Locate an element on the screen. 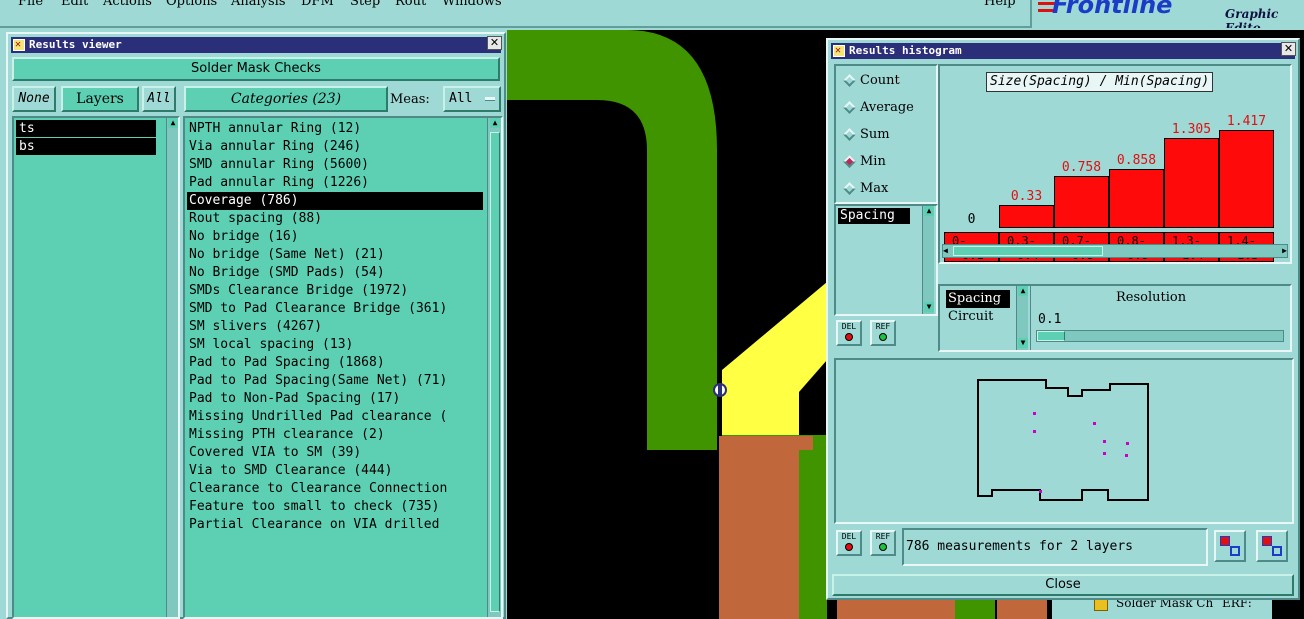 This screenshot has height=619, width=1304. slider-thumb is located at coordinates (1051, 336).